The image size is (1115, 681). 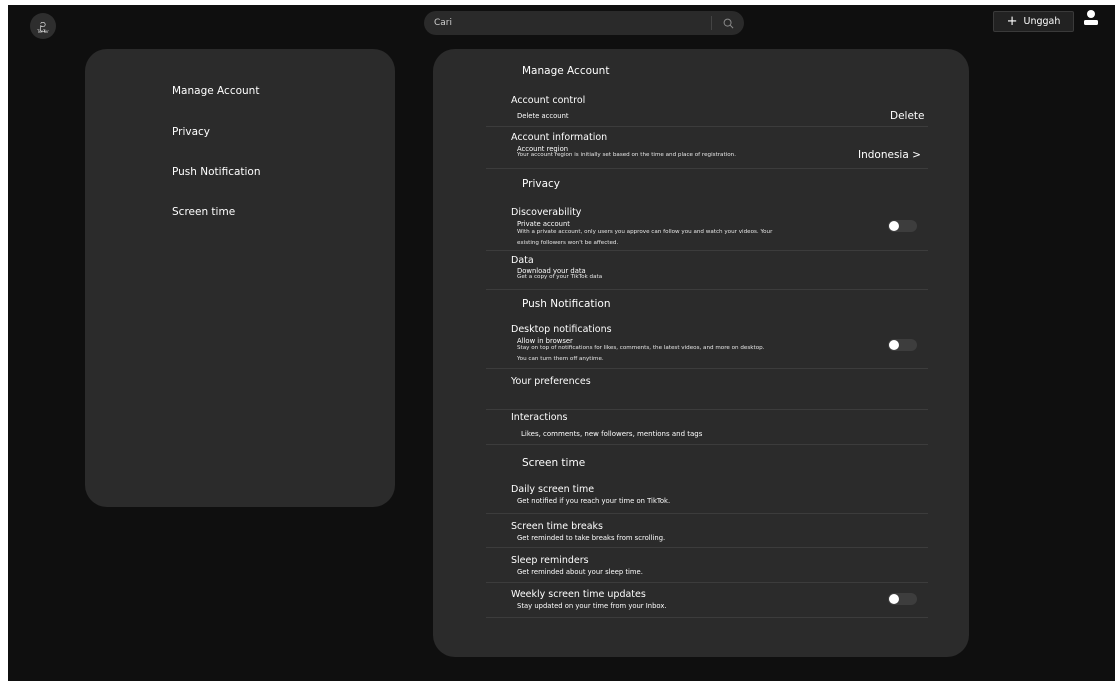 What do you see at coordinates (889, 155) in the screenshot?
I see `account-region-select: Indonesia >` at bounding box center [889, 155].